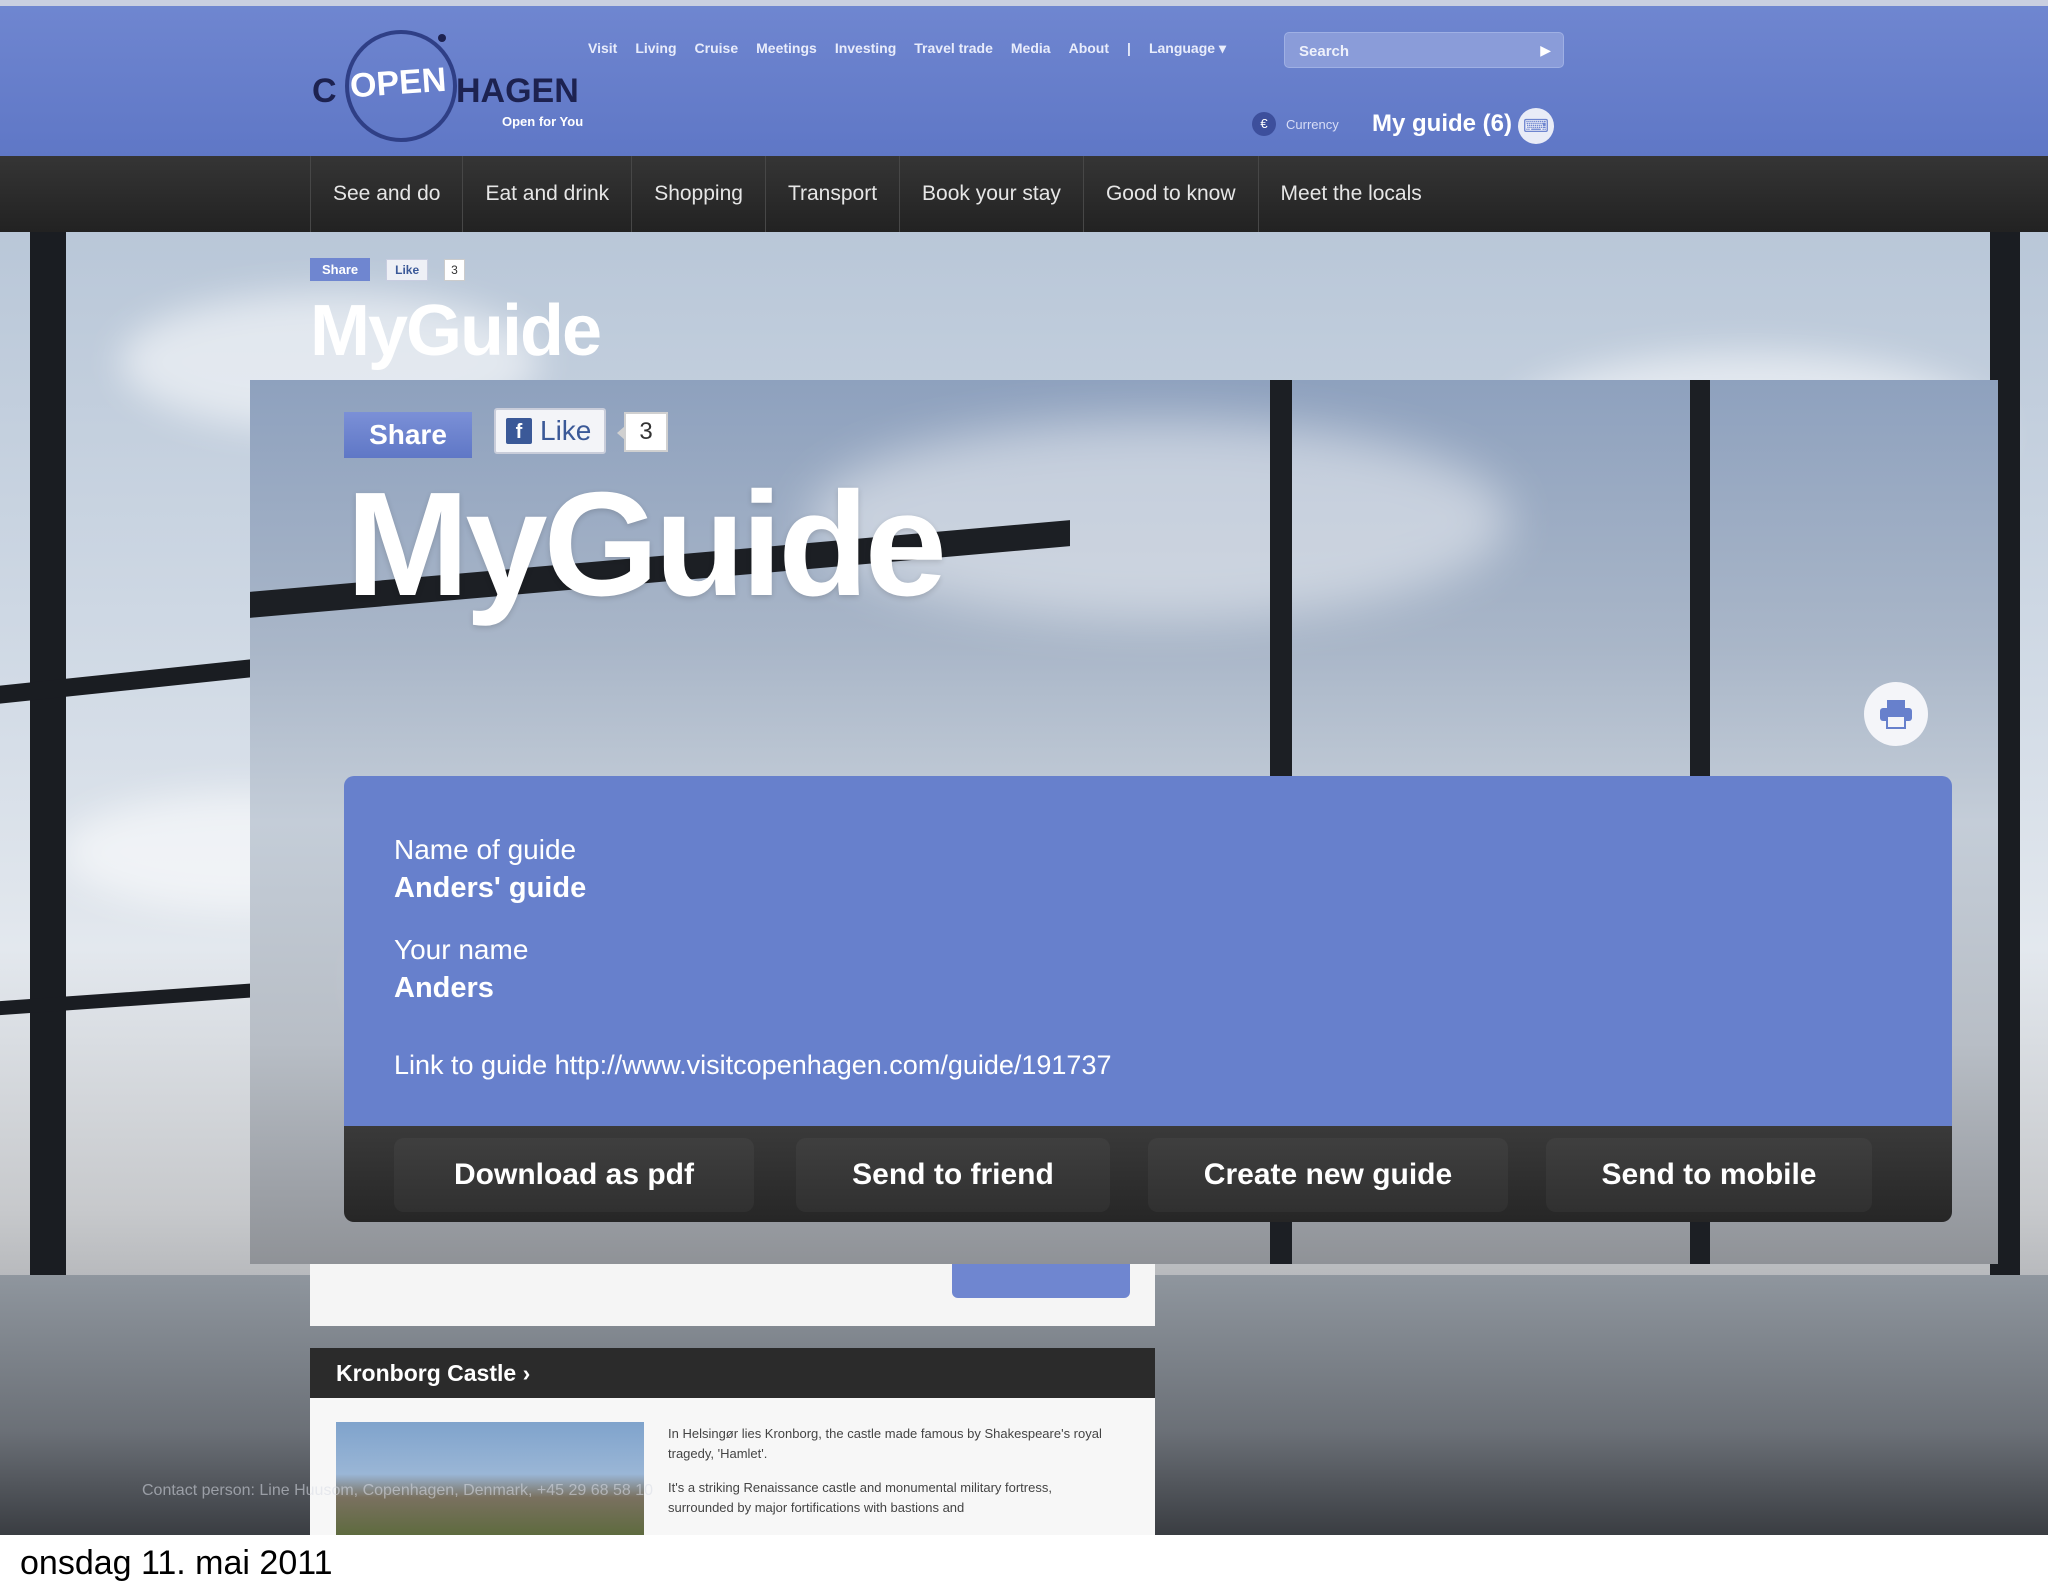 The width and height of the screenshot is (2048, 1593). I want to click on listing-card-button, so click(1041, 1280).